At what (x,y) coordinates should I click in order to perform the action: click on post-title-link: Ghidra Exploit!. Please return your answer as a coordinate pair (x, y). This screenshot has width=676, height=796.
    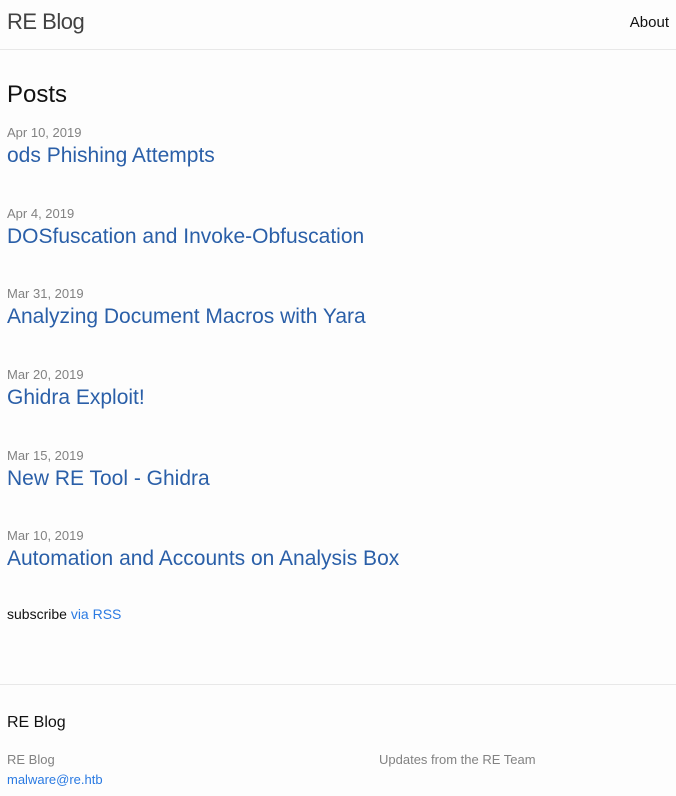
    Looking at the image, I should click on (341, 398).